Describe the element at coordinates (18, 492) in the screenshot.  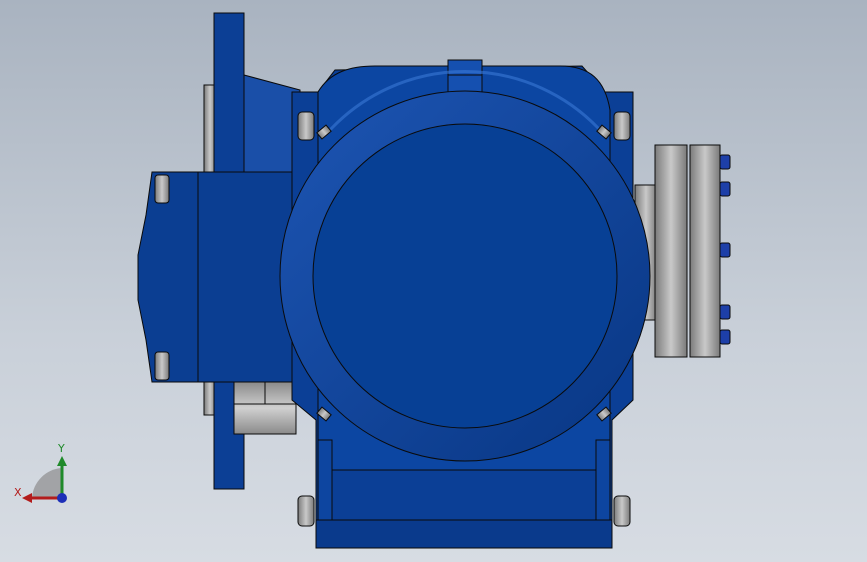
I see `x-axis-label: X` at that location.